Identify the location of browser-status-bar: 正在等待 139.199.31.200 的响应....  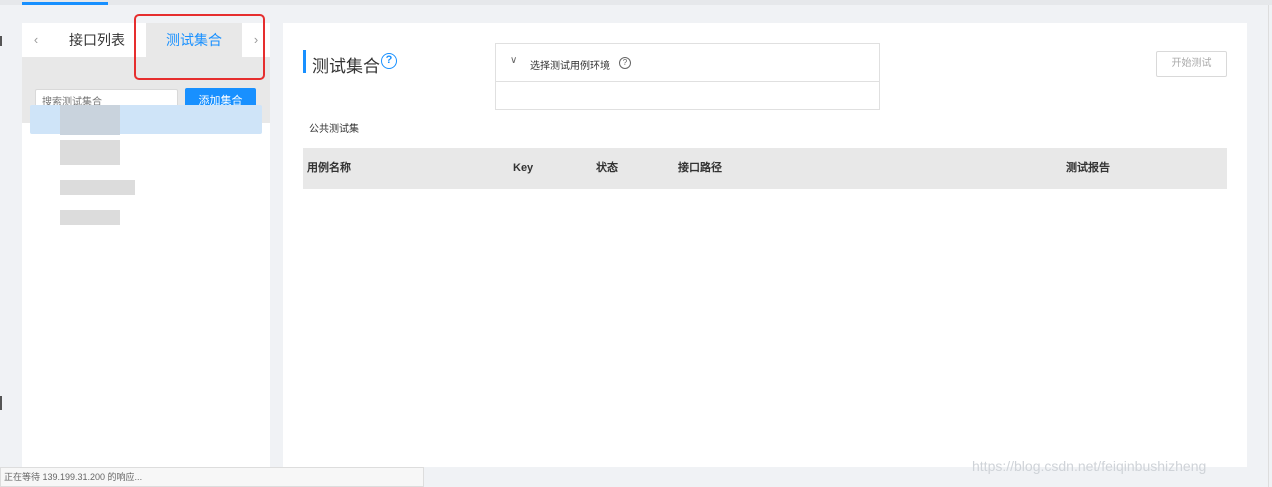
(212, 477).